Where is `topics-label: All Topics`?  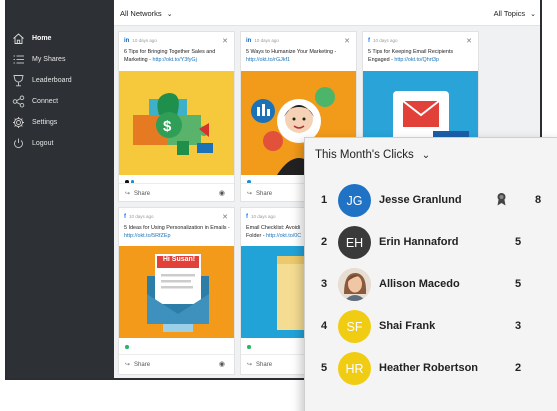 topics-label: All Topics is located at coordinates (509, 13).